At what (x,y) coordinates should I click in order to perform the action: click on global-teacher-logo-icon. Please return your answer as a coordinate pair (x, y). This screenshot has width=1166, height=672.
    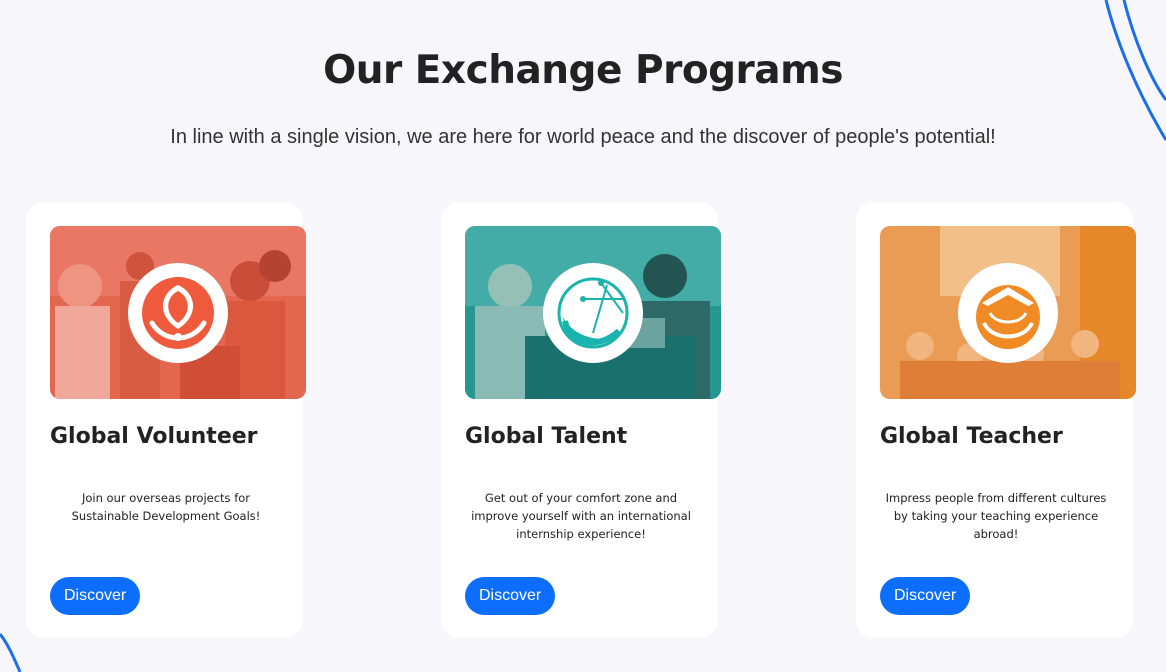
    Looking at the image, I should click on (1008, 317).